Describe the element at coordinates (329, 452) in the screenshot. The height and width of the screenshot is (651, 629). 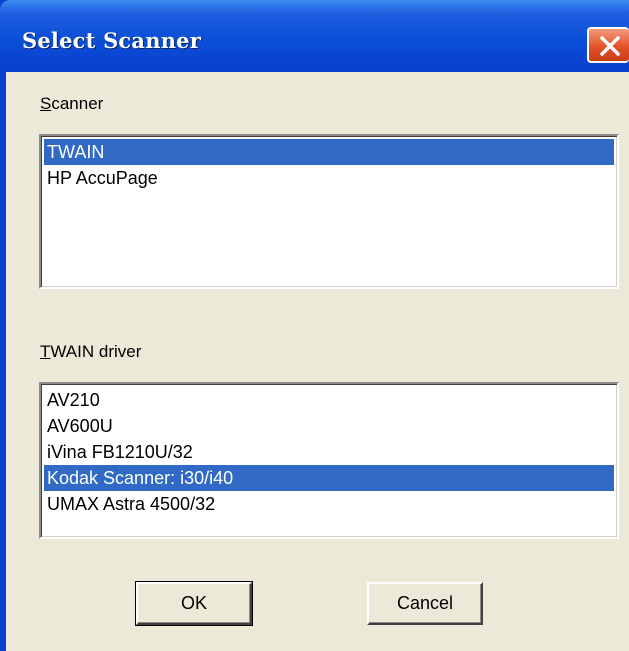
I see `driver-item-ivina: iVina FB1210U/32` at that location.